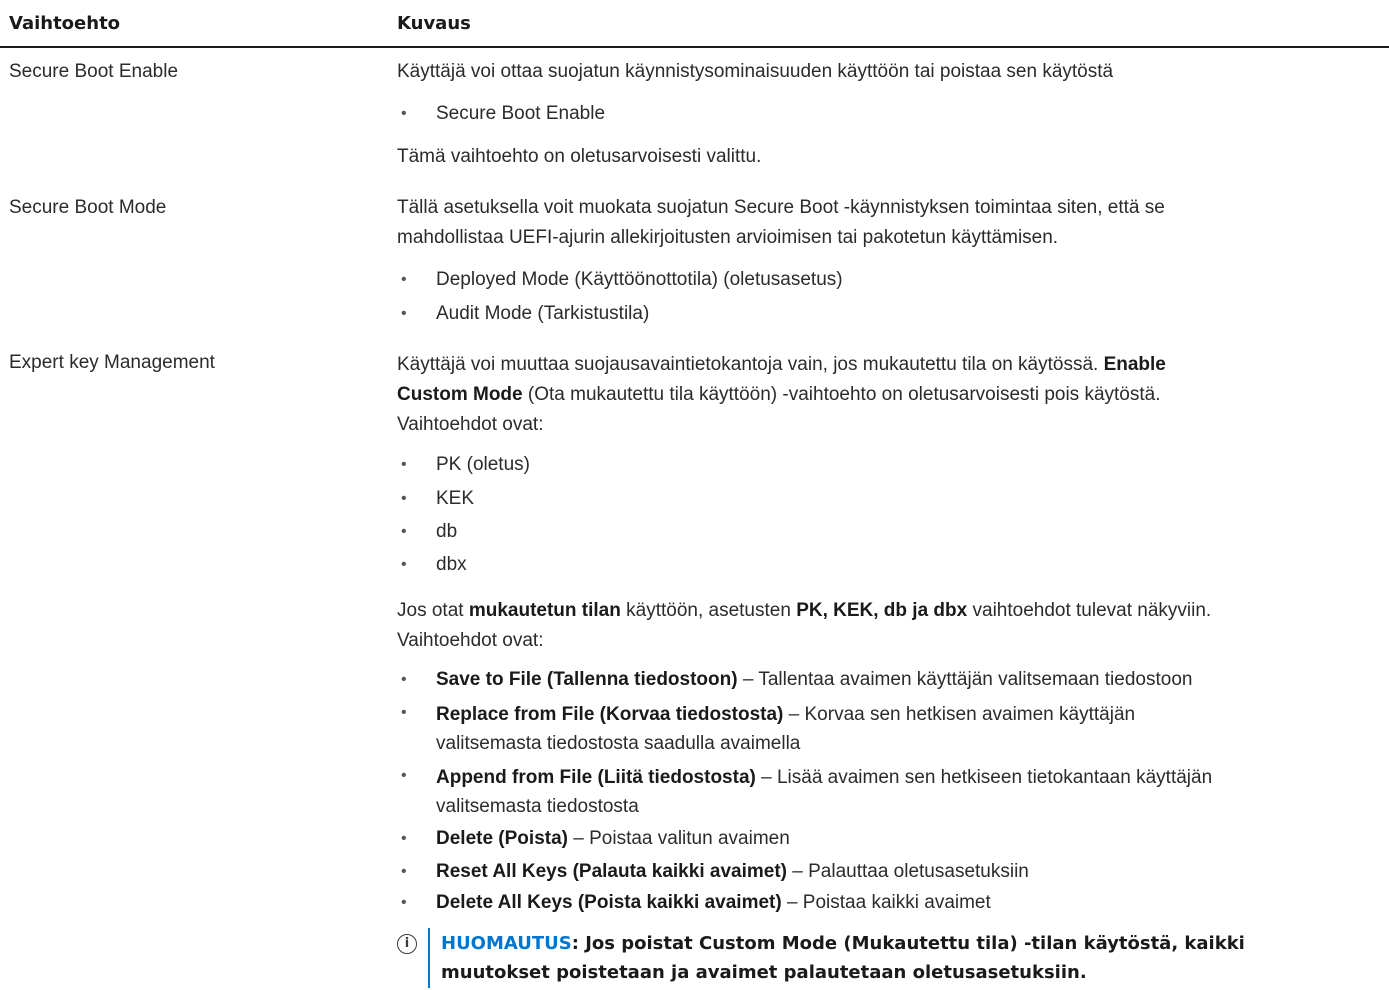  I want to click on info-icon: i, so click(407, 944).